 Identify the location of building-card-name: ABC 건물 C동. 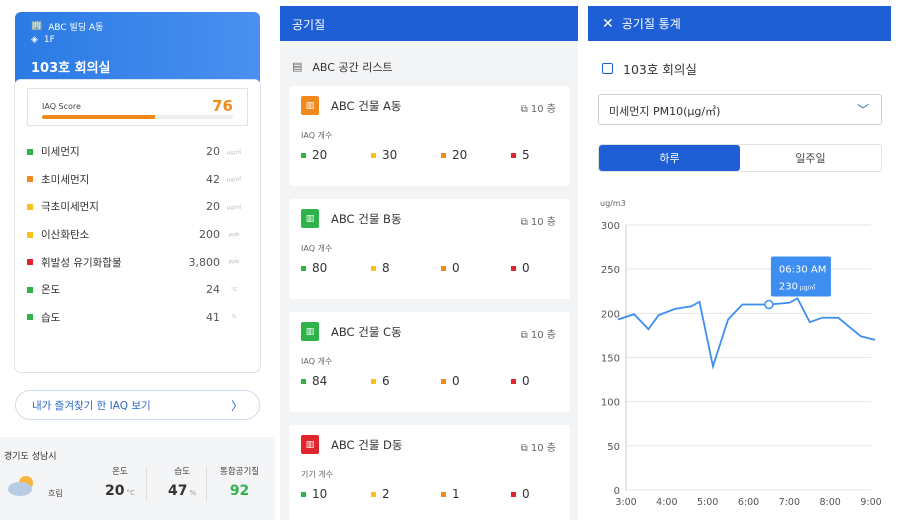
(366, 331).